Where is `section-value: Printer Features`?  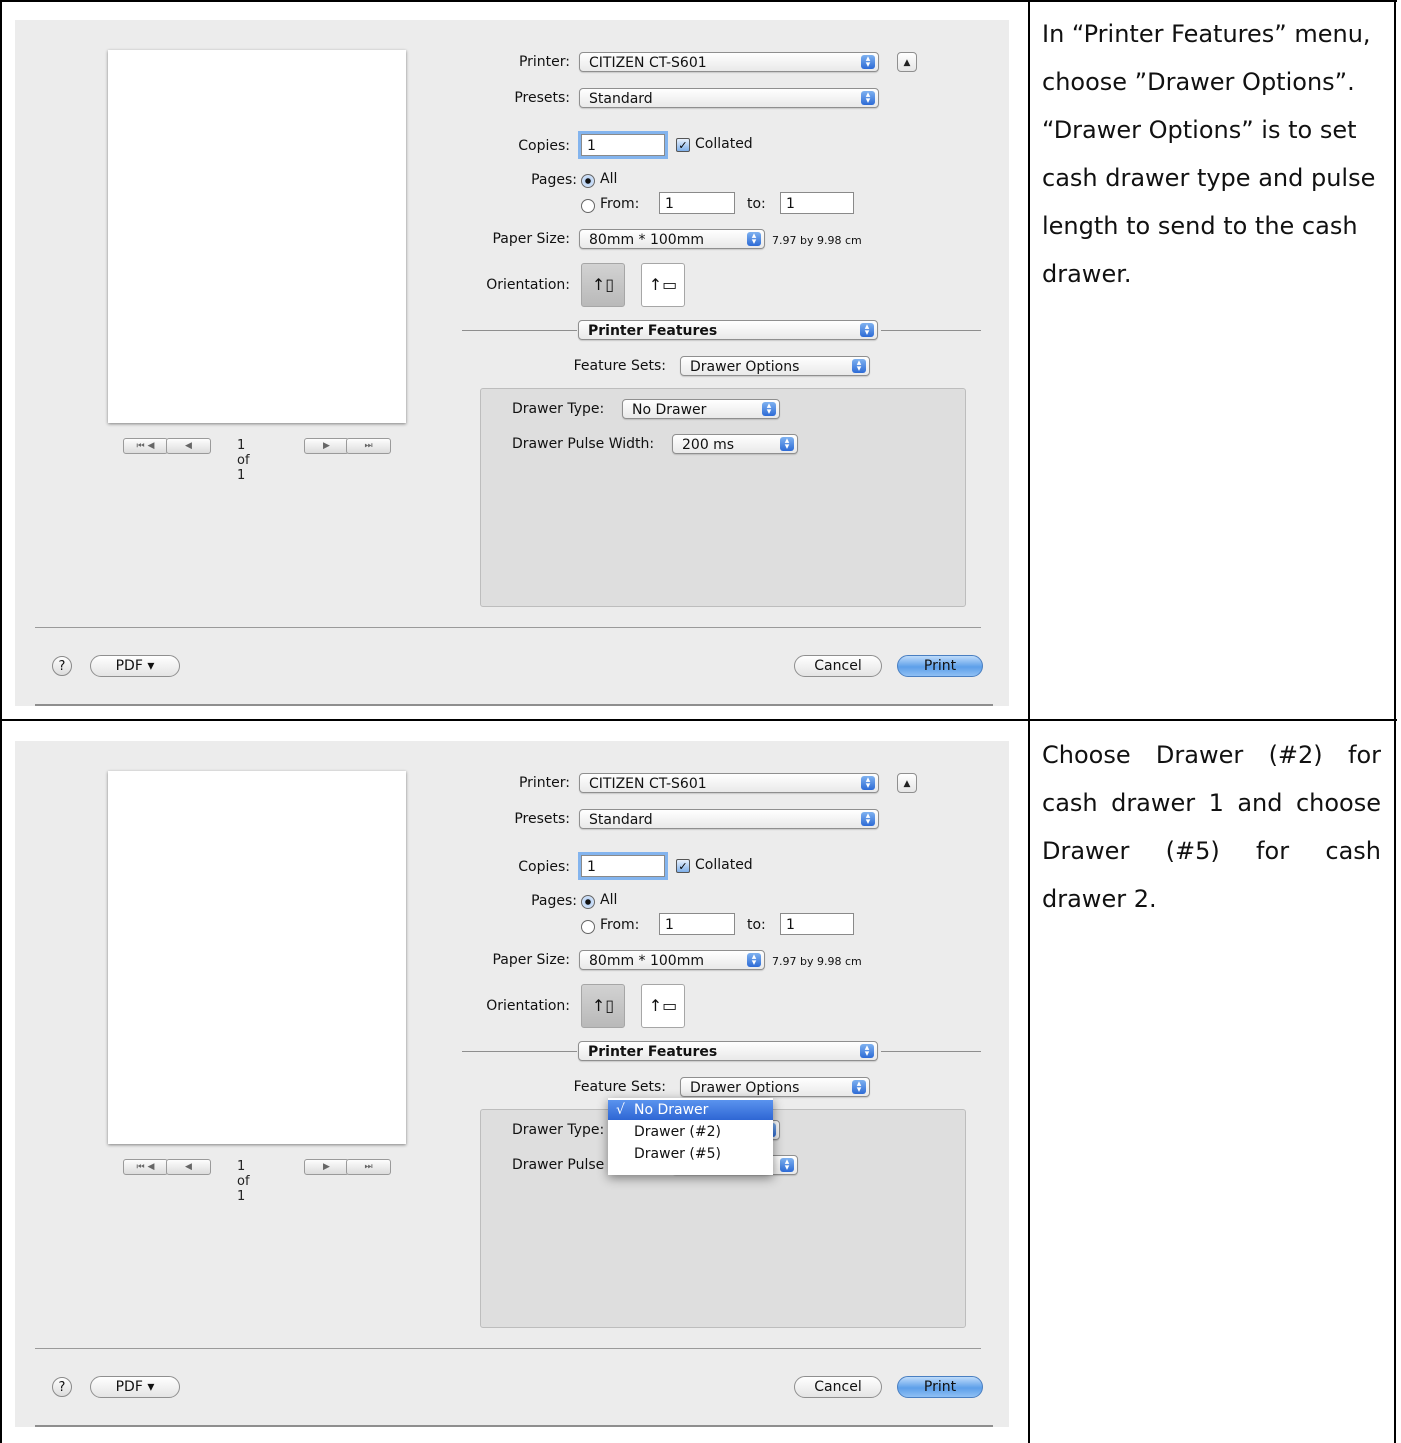
section-value: Printer Features is located at coordinates (653, 1052).